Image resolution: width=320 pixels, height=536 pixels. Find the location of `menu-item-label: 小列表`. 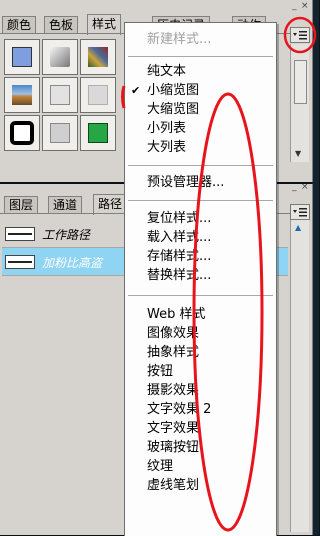

menu-item-label: 小列表 is located at coordinates (167, 128).